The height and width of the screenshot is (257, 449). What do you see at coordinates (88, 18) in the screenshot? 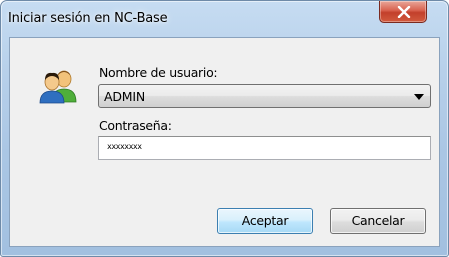
I see `window-title: Iniciar sesión en NC-Base` at bounding box center [88, 18].